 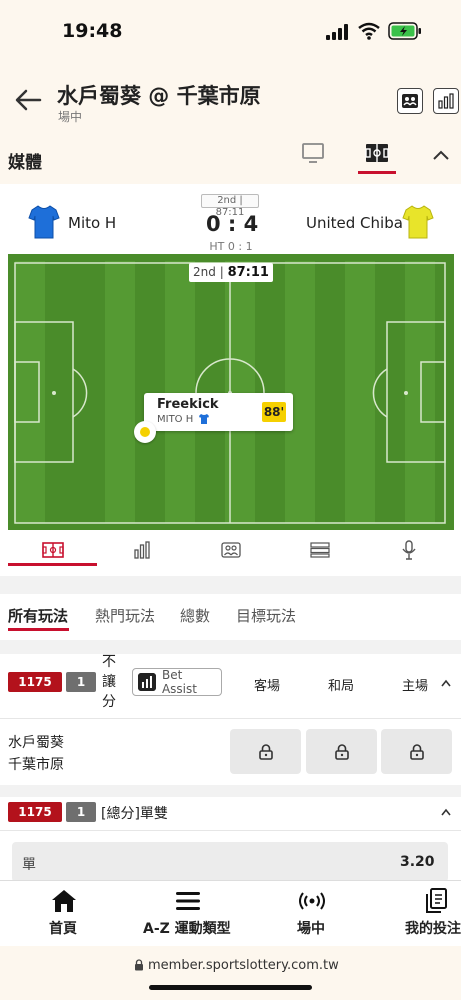 I want to click on tab-timeline, so click(x=320, y=550).